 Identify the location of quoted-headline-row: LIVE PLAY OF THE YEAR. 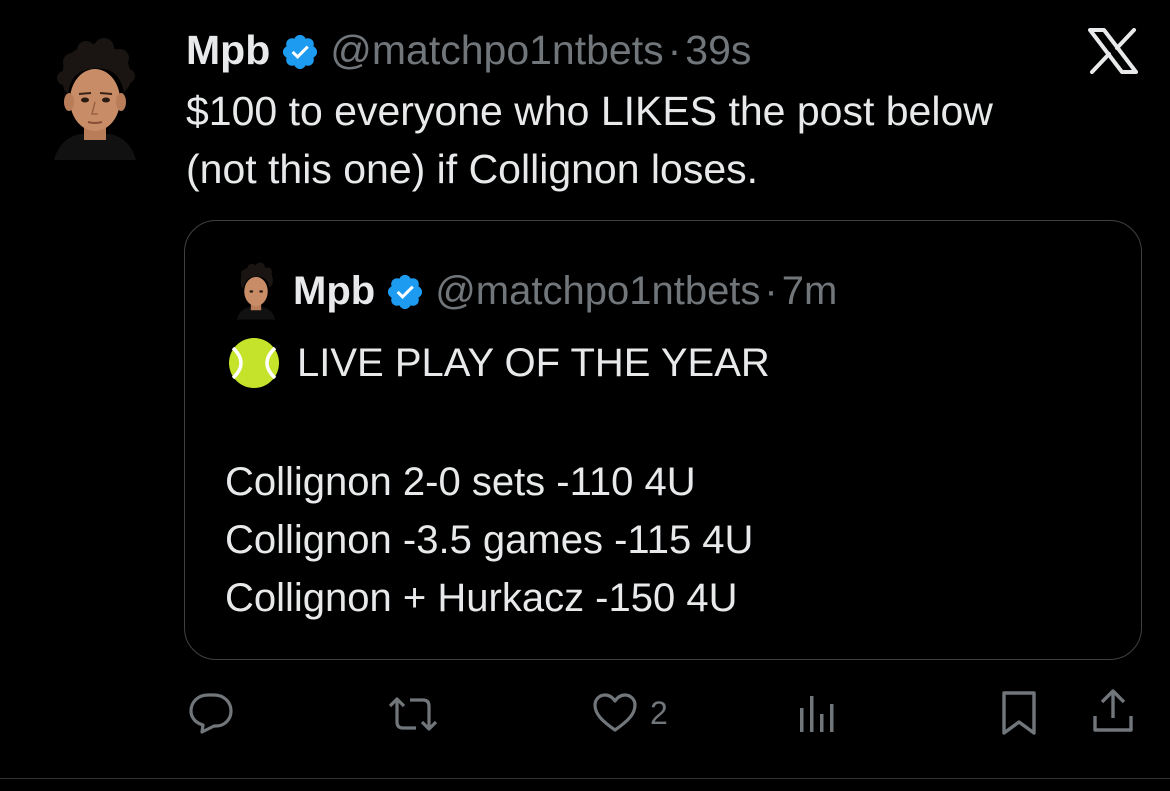
(498, 363).